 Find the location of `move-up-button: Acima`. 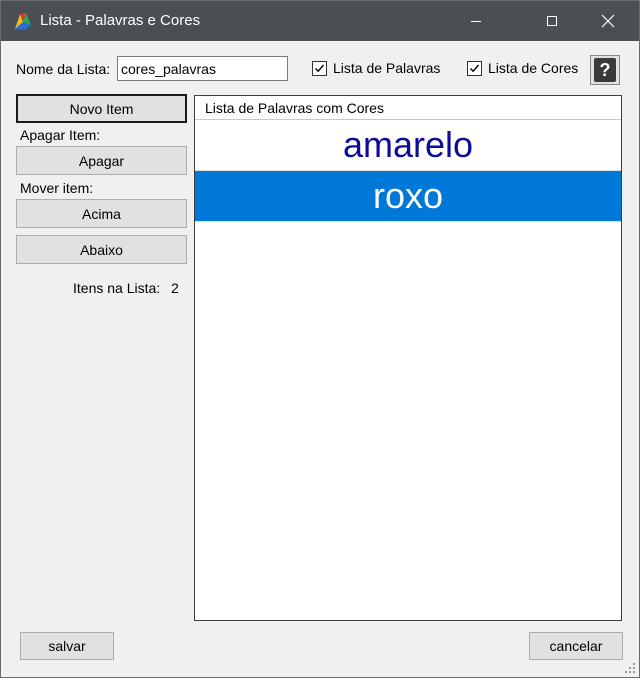

move-up-button: Acima is located at coordinates (101, 213).